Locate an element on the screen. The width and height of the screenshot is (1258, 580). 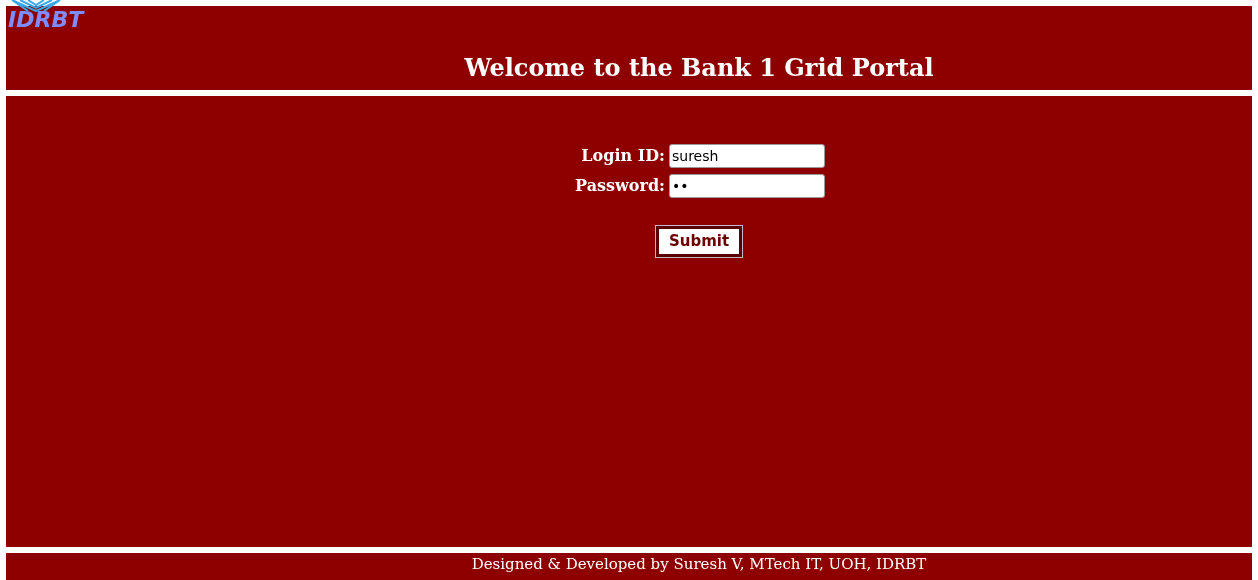
field-label: Password: is located at coordinates (619, 186).